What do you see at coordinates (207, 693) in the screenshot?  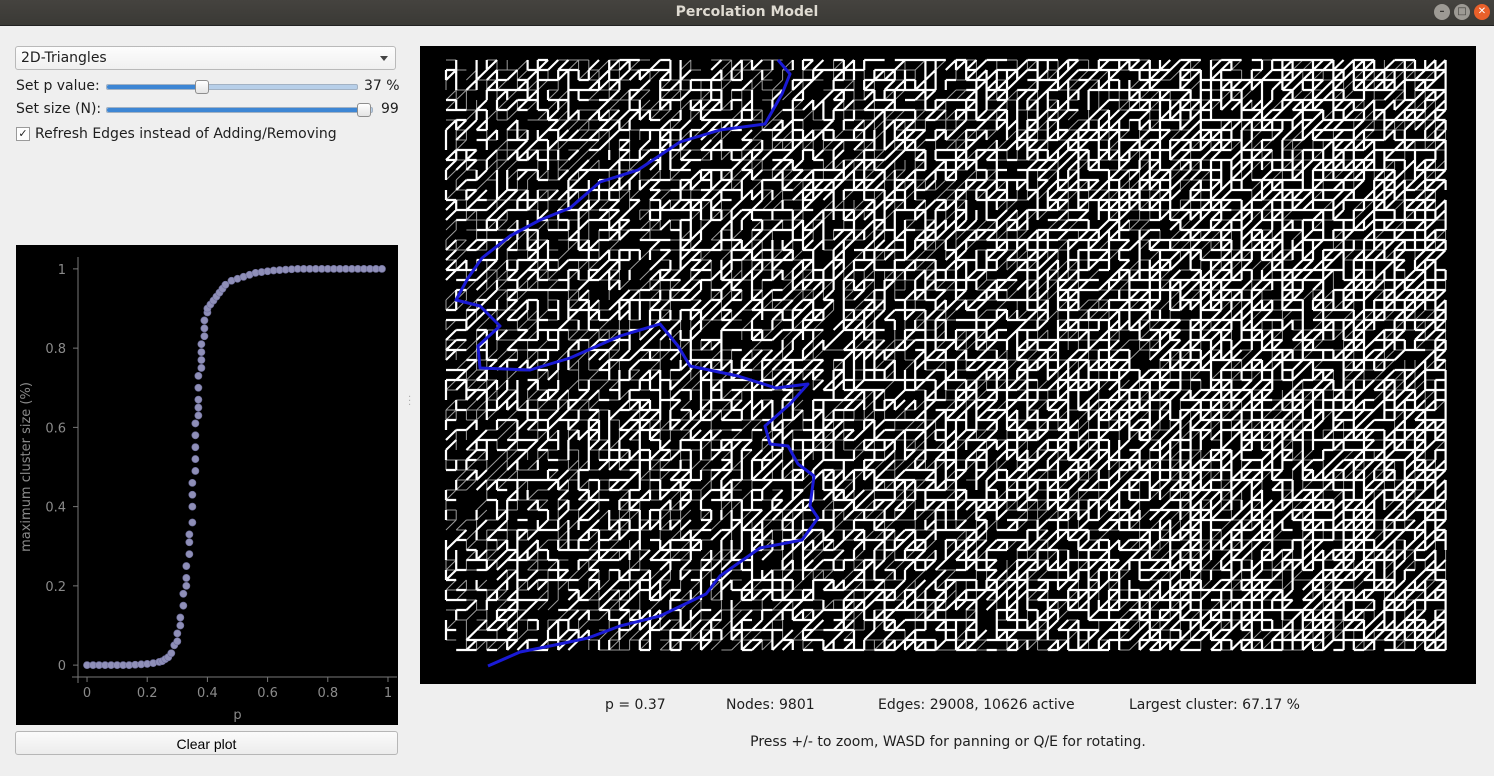 I see `x-tick-label: 0.4` at bounding box center [207, 693].